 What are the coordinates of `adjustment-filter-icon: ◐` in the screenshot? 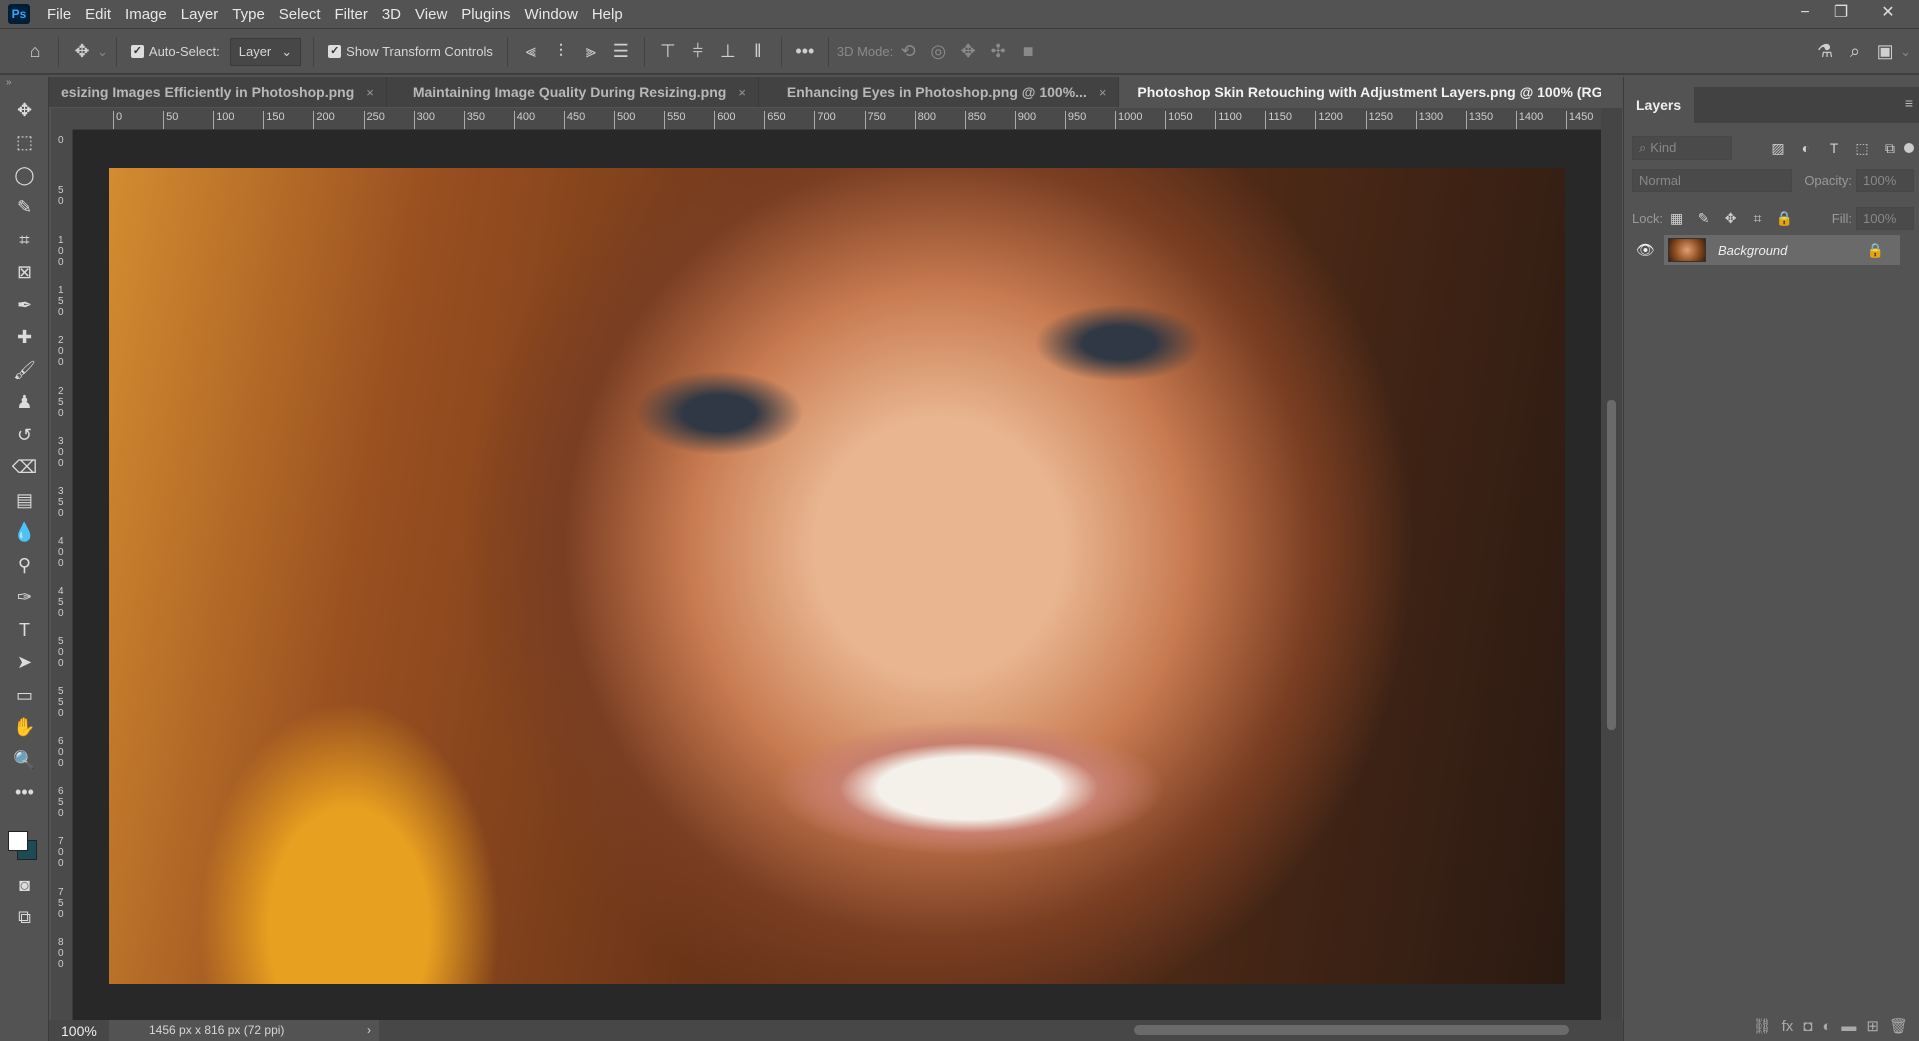 It's located at (1806, 148).